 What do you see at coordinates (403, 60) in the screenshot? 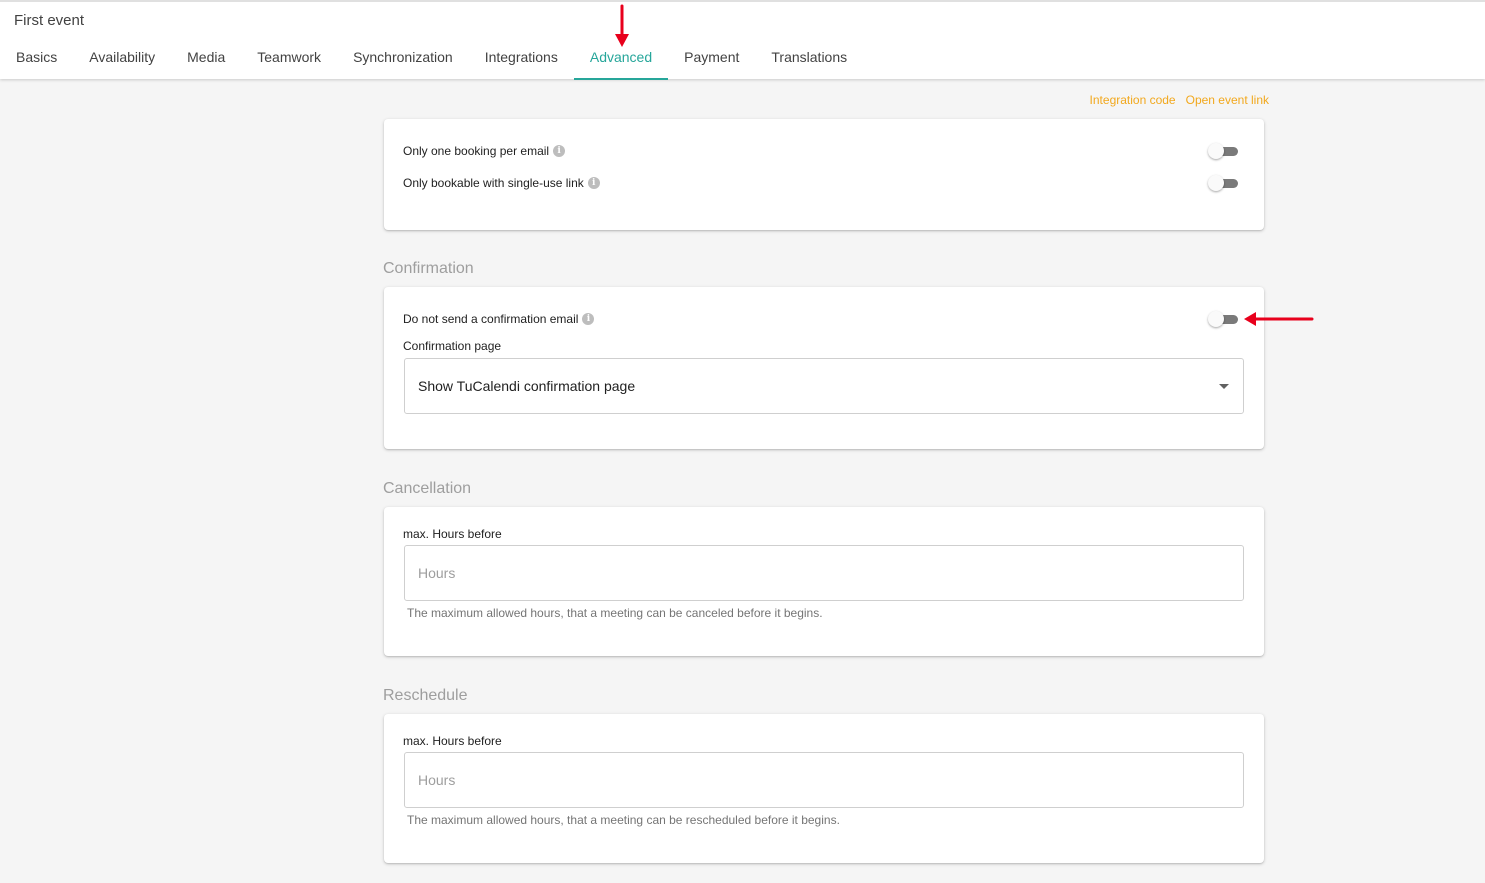
I see `tab-synchronization: Synchronization` at bounding box center [403, 60].